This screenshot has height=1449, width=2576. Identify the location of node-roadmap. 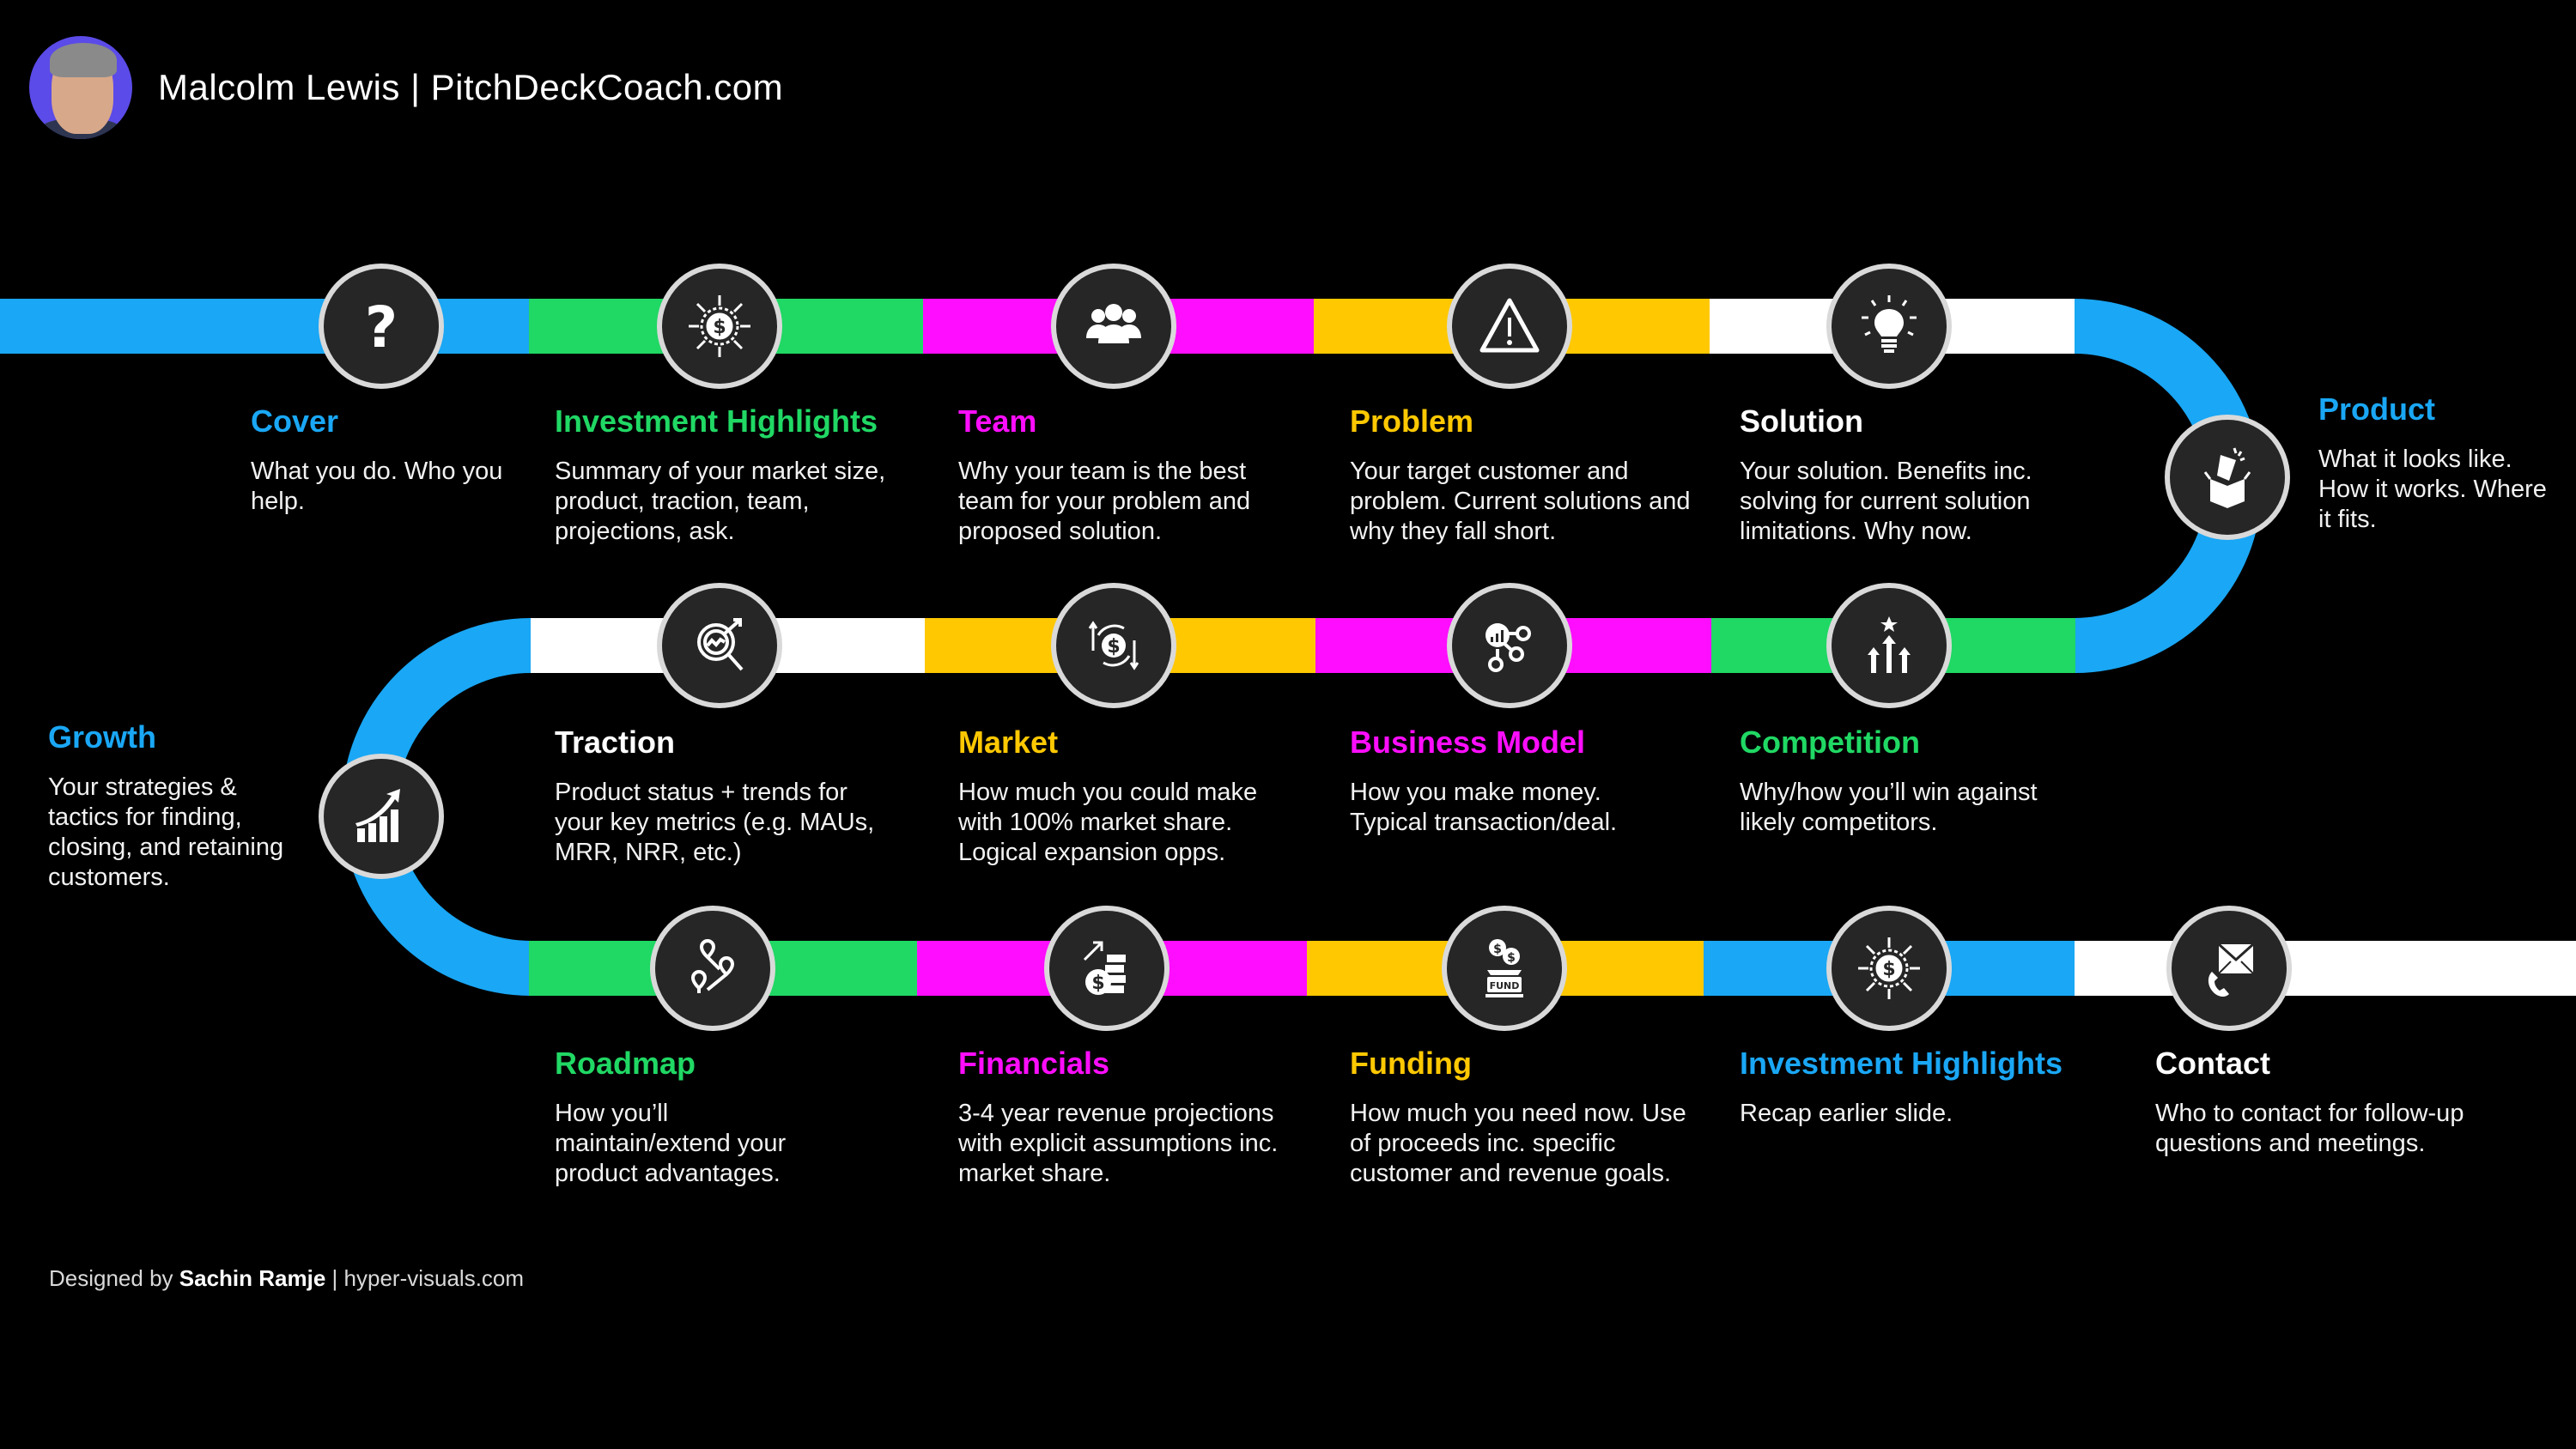
(713, 969).